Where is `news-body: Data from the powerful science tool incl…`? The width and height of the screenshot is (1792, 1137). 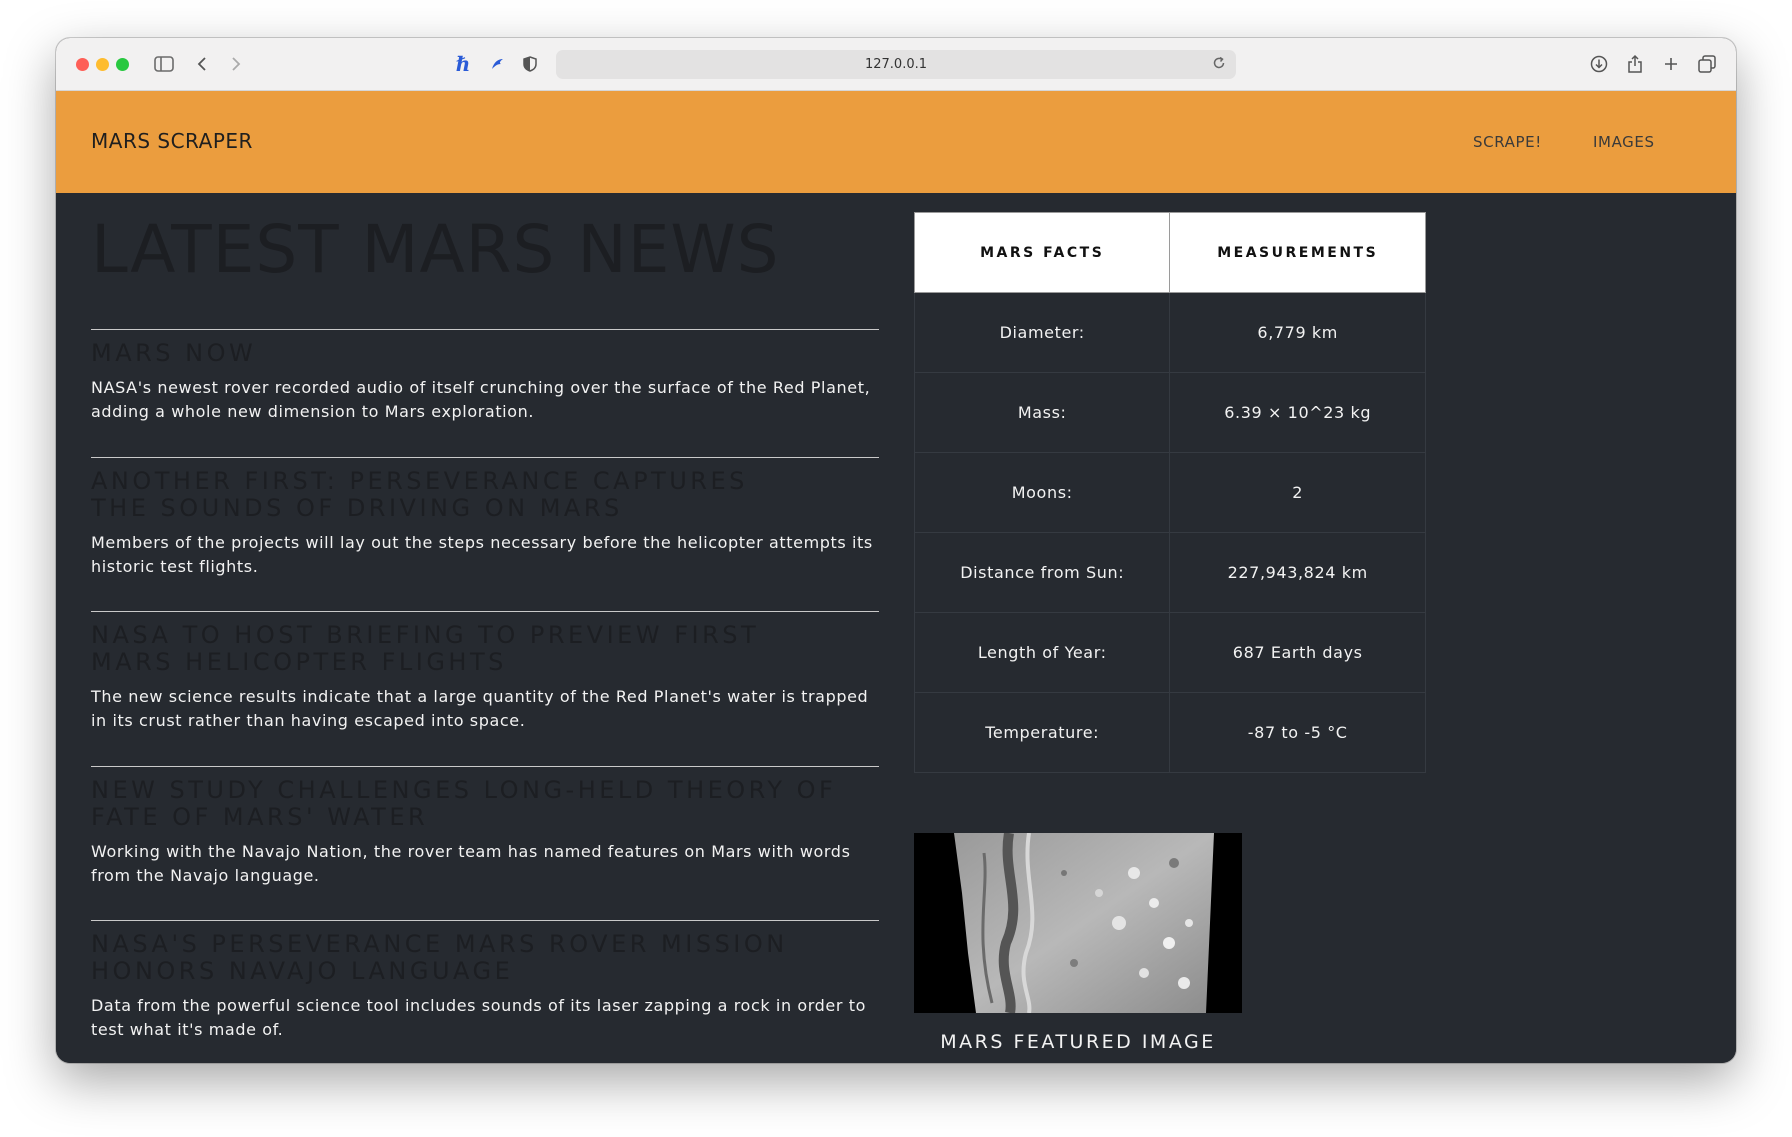 news-body: Data from the powerful science tool incl… is located at coordinates (478, 1017).